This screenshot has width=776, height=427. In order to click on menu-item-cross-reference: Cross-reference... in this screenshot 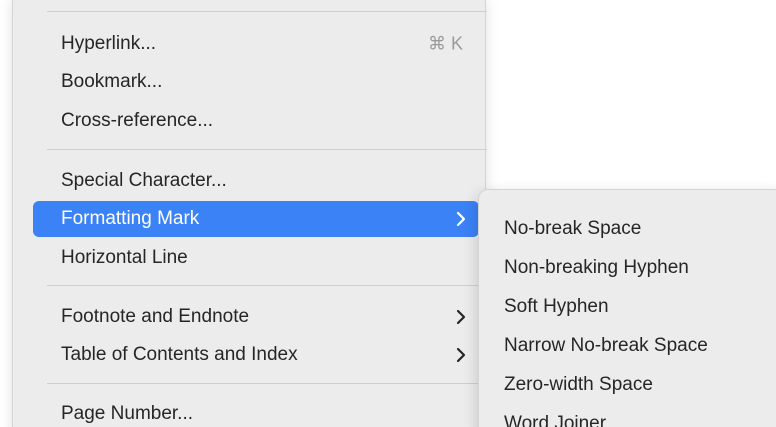, I will do `click(256, 121)`.